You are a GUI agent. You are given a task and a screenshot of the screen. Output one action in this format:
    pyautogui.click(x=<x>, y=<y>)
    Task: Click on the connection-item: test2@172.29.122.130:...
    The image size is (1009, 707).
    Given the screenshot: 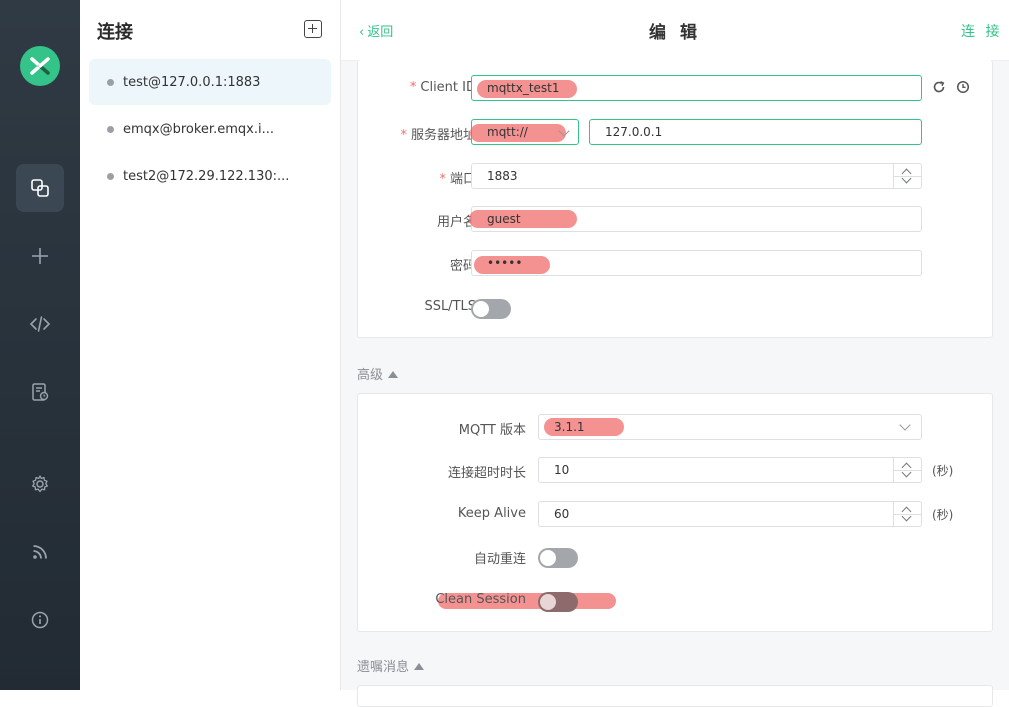 What is the action you would take?
    pyautogui.click(x=210, y=176)
    